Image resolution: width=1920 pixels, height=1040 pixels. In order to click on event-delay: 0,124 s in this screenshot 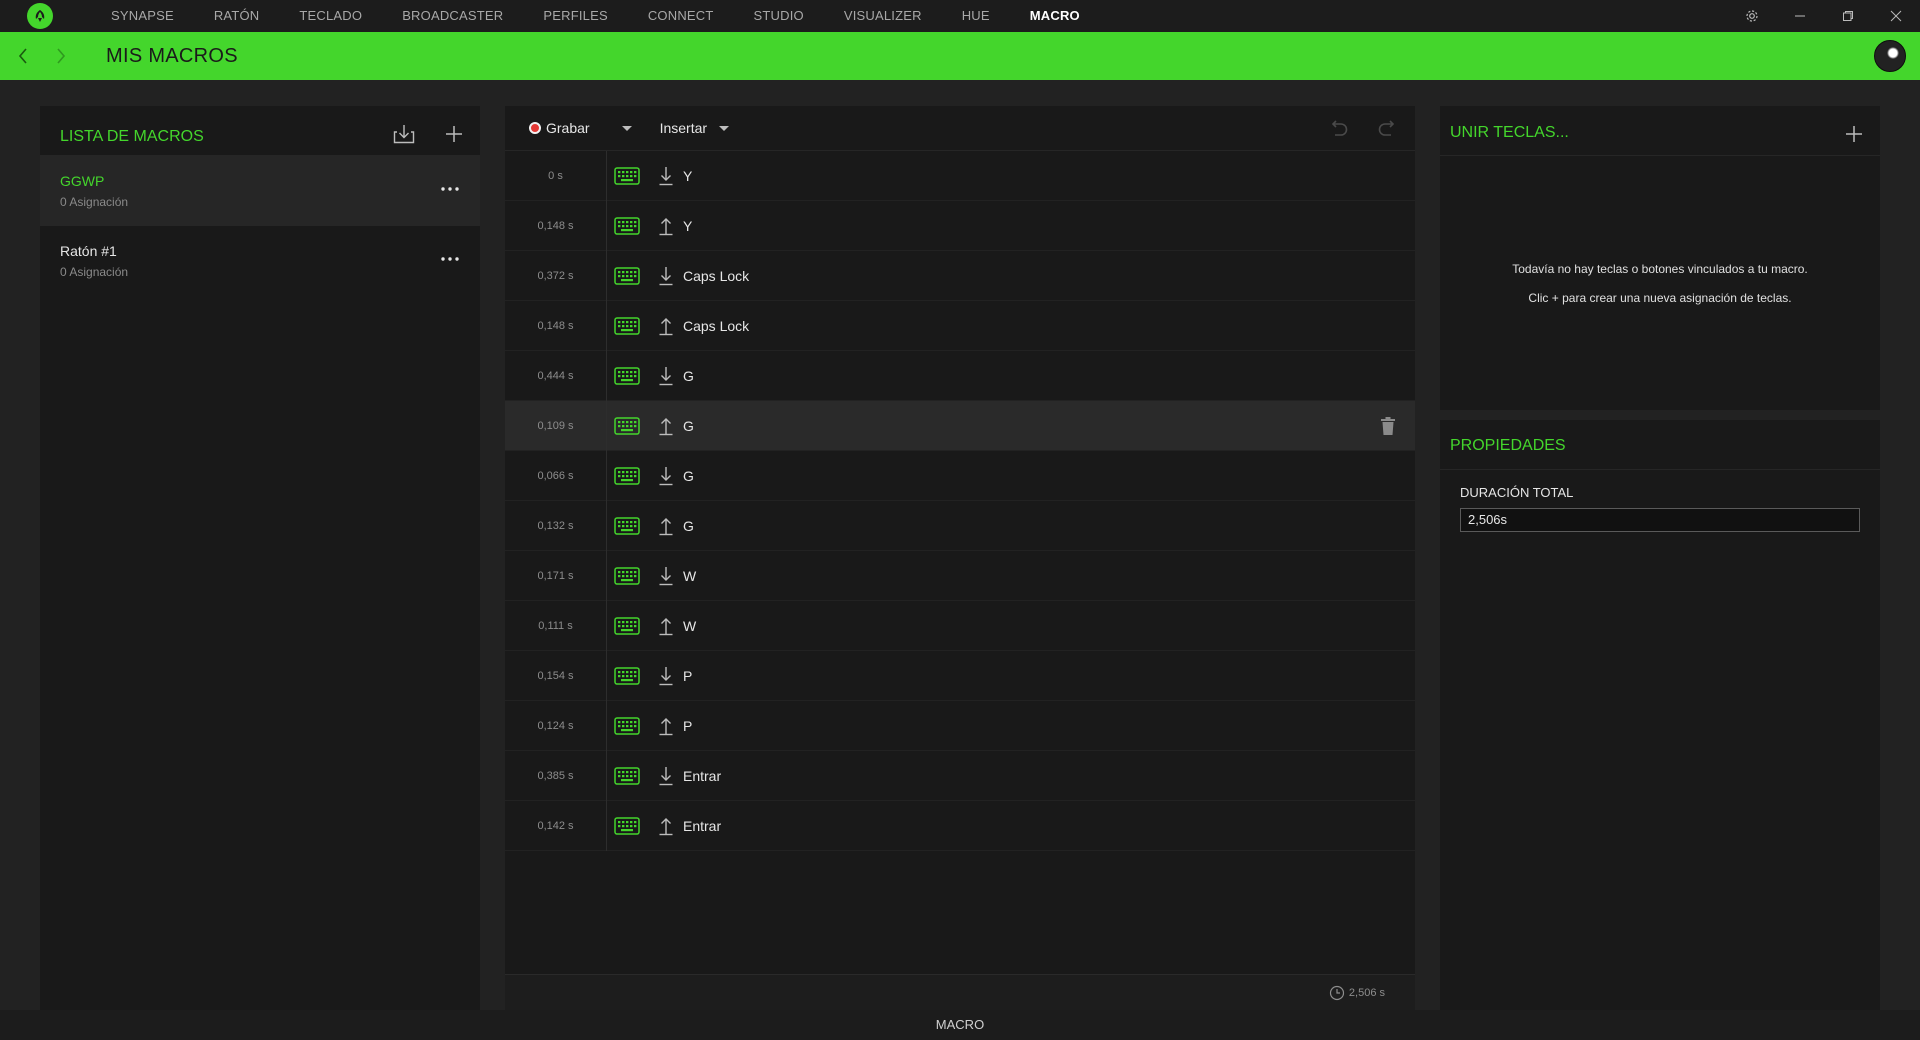, I will do `click(556, 725)`.